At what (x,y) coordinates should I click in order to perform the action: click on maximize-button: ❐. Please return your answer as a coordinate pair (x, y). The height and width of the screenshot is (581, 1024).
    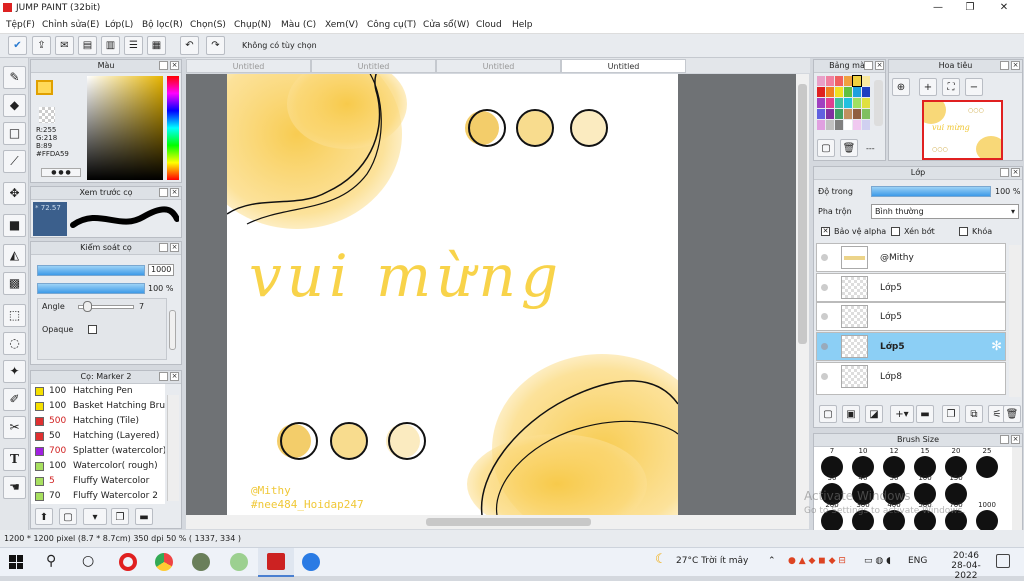
    Looking at the image, I should click on (970, 8).